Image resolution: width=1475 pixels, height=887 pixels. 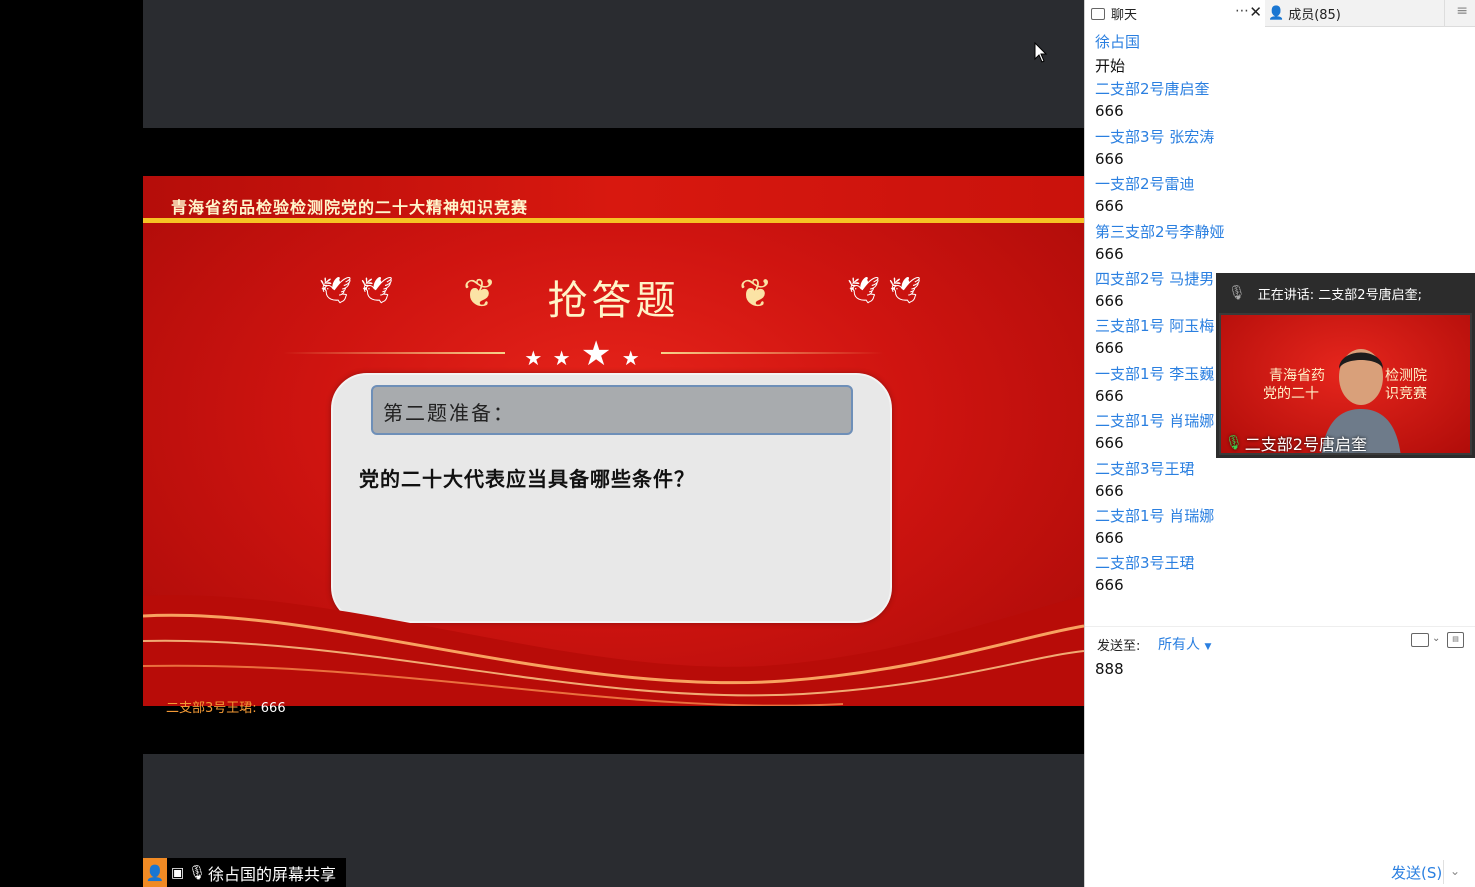 What do you see at coordinates (772, 353) in the screenshot?
I see `divider-right` at bounding box center [772, 353].